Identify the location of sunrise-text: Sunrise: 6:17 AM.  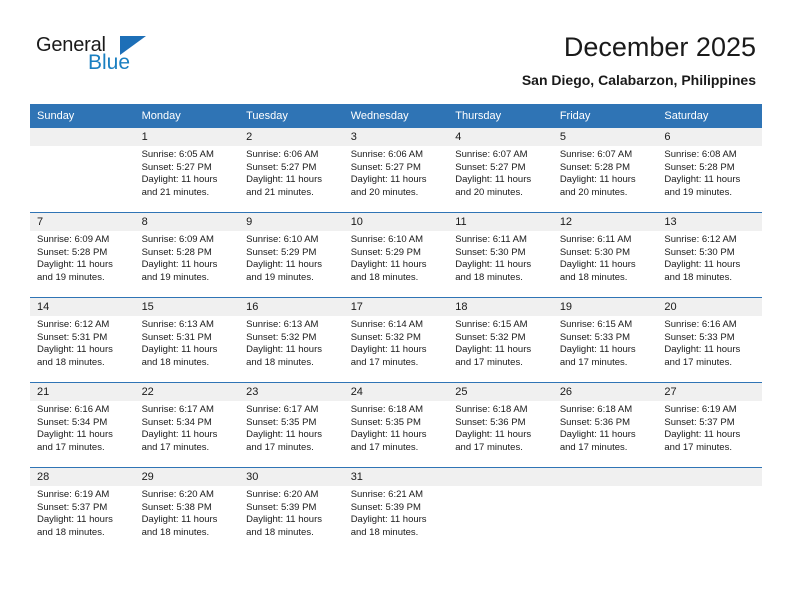
(282, 409).